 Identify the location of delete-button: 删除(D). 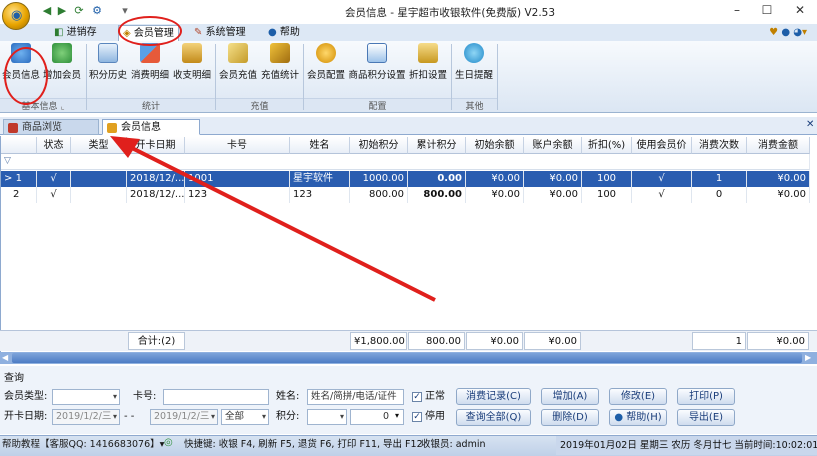
(570, 417).